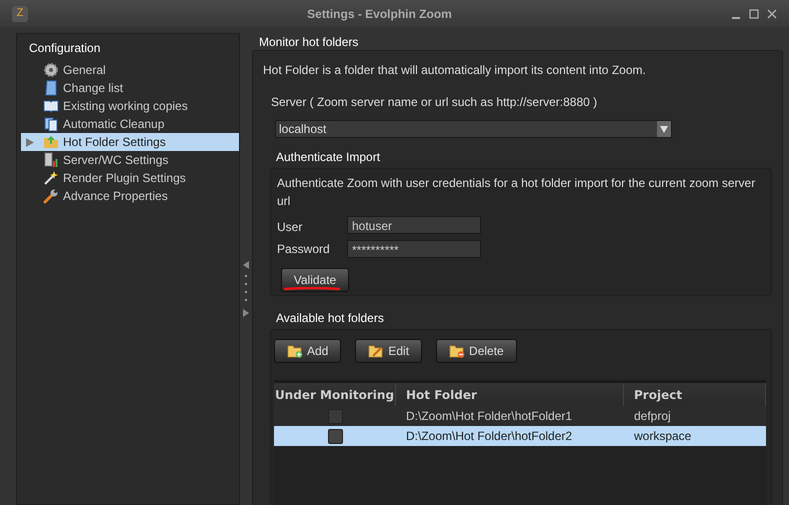 The height and width of the screenshot is (505, 789). I want to click on server-label: Server ( Zoom server name or url such as http://server:8880 ), so click(434, 102).